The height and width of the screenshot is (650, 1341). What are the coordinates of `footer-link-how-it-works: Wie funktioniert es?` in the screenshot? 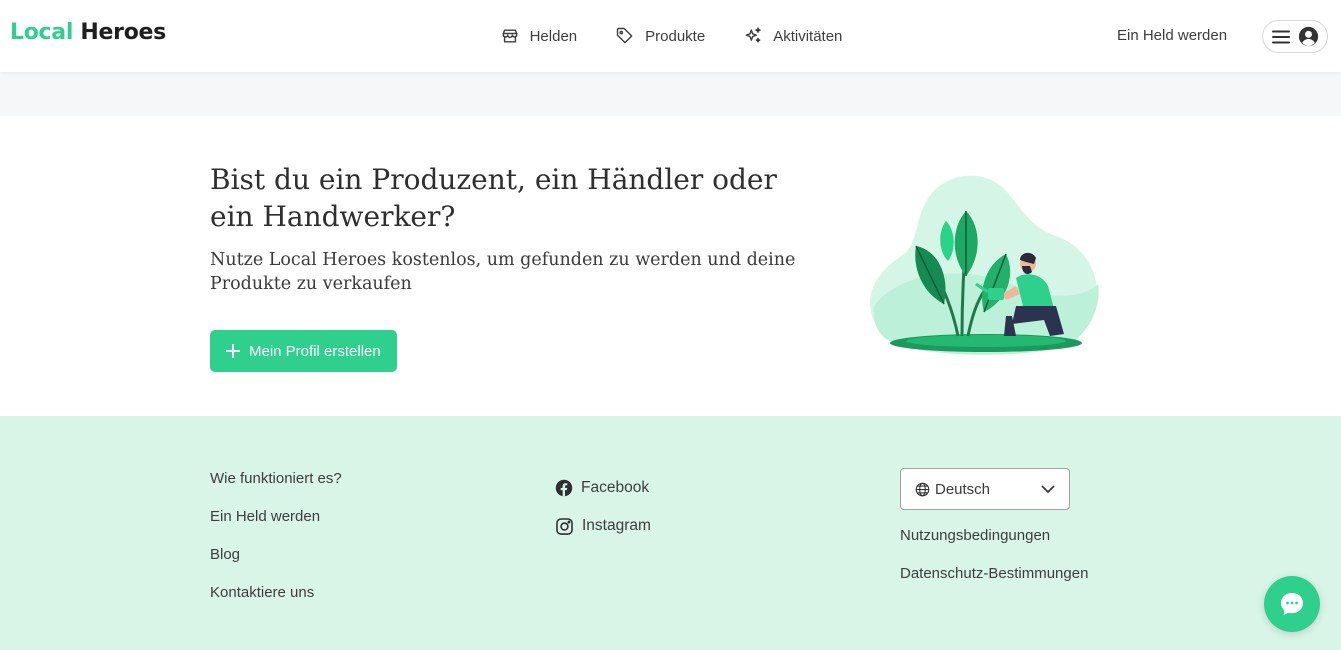 It's located at (276, 489).